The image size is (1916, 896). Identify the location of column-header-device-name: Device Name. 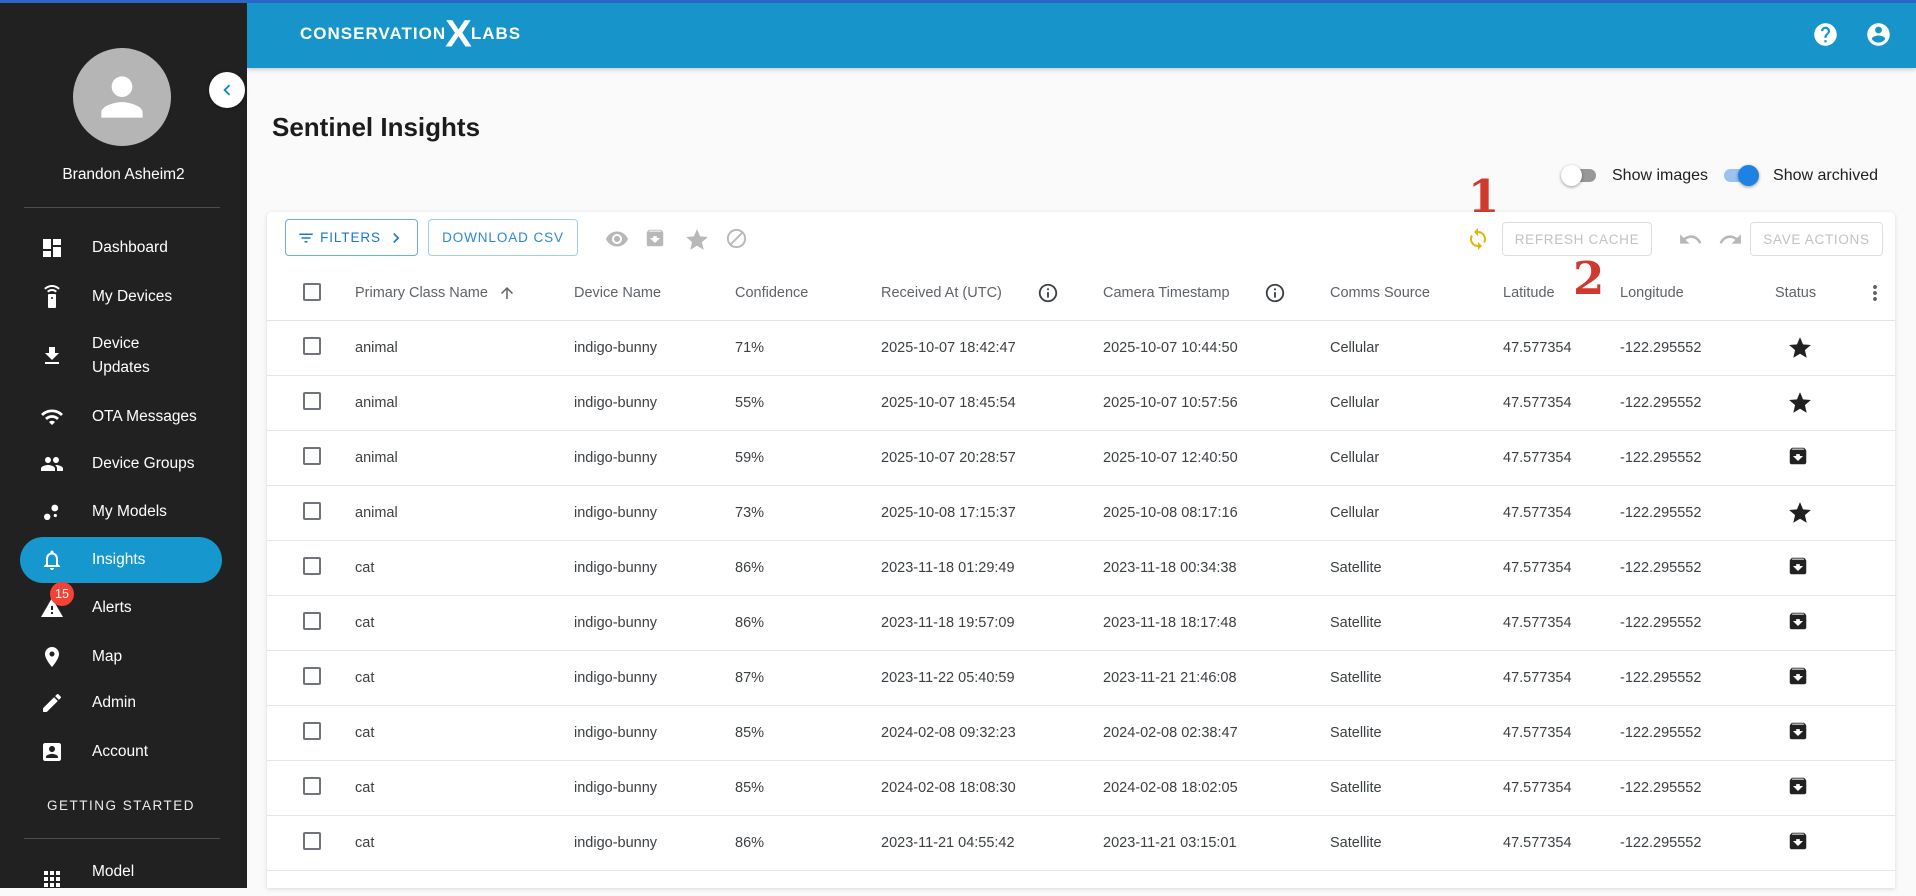
(617, 293).